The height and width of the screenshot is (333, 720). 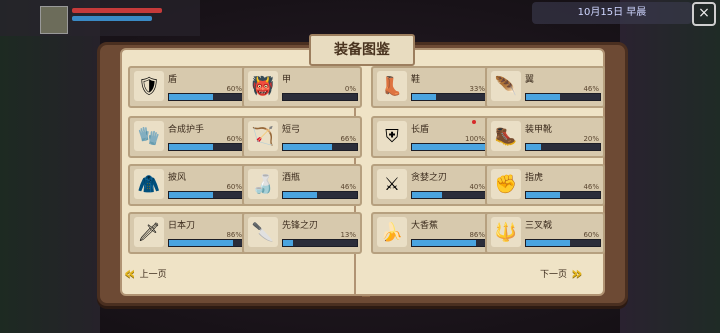 I want to click on equipment-name: 鞋, so click(x=416, y=80).